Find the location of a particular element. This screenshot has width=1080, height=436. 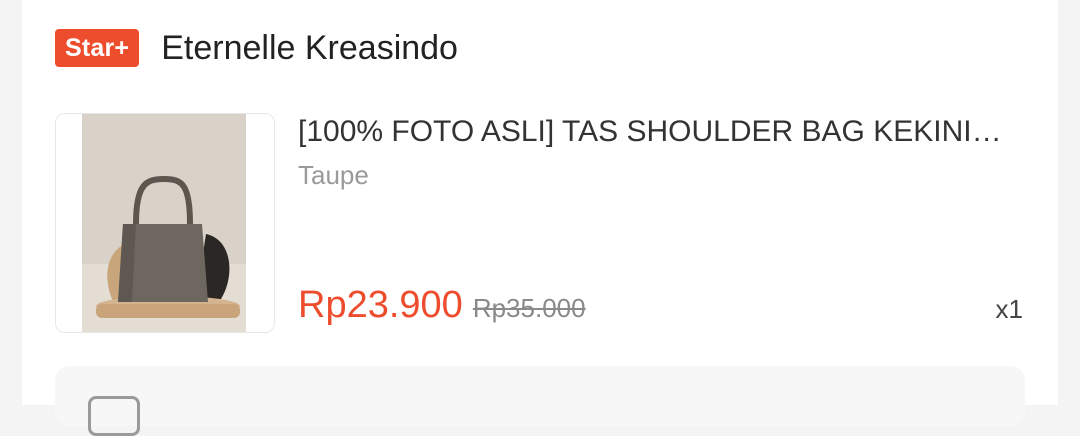

shop-header: Star+ Eternelle Kreasindo is located at coordinates (256, 48).